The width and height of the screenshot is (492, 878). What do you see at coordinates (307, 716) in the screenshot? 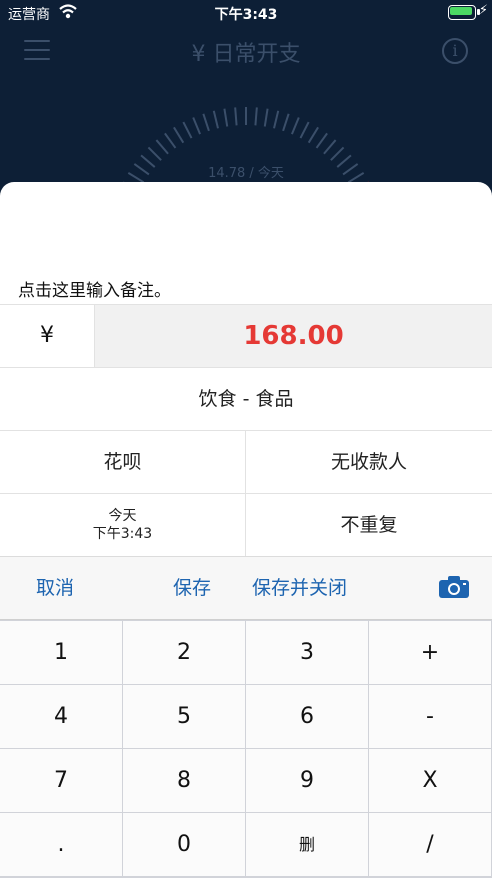
I see `key-6: 6` at bounding box center [307, 716].